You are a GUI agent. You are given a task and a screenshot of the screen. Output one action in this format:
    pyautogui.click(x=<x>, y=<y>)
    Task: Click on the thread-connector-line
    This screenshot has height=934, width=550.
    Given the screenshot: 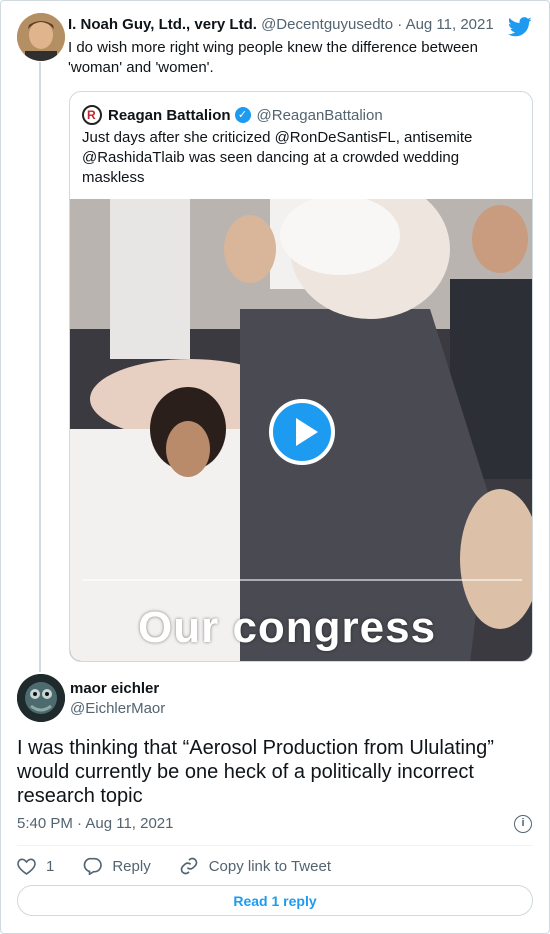 What is the action you would take?
    pyautogui.click(x=40, y=367)
    